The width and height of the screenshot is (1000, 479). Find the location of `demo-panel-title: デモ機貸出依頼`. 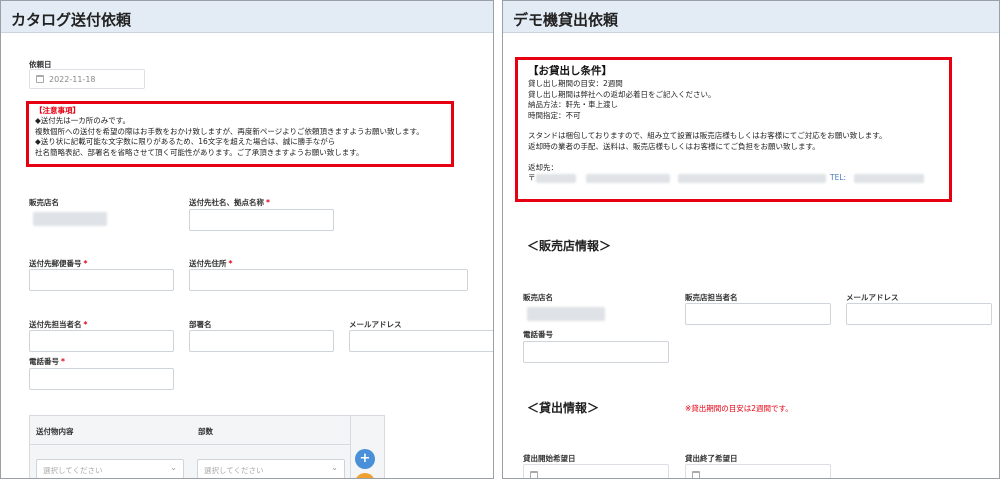

demo-panel-title: デモ機貸出依頼 is located at coordinates (751, 17).